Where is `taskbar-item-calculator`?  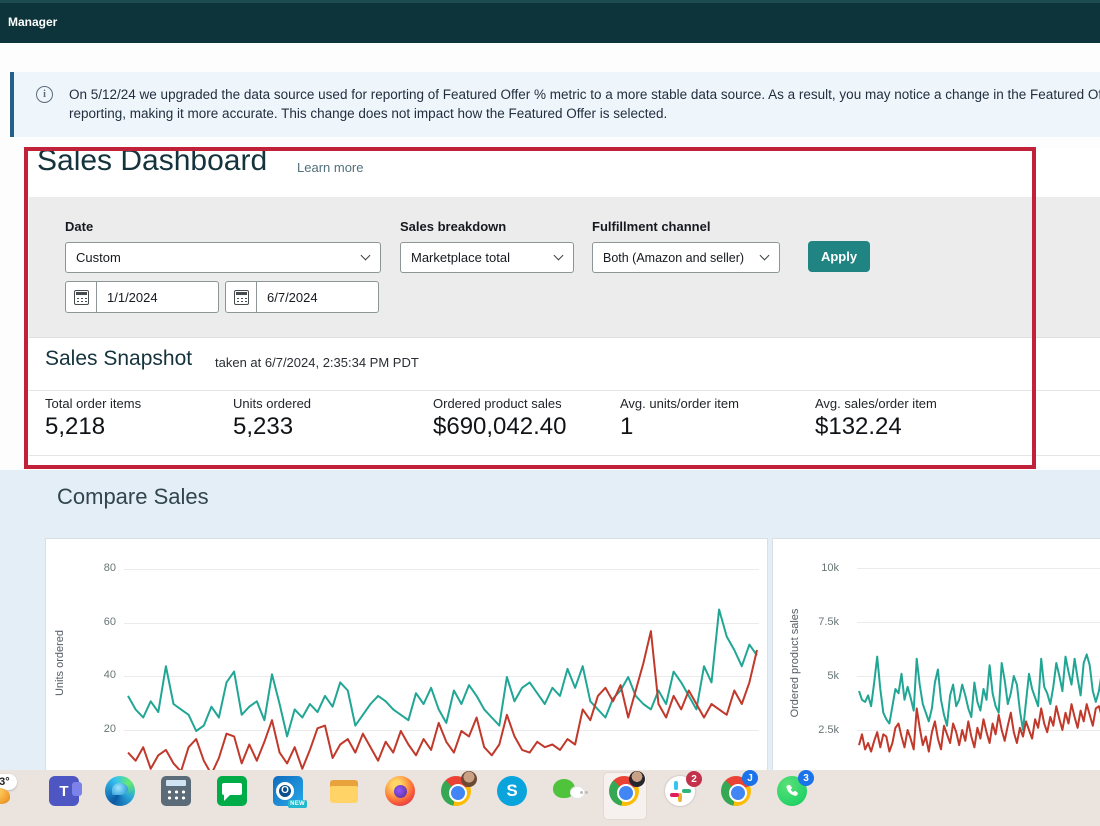
taskbar-item-calculator is located at coordinates (176, 799).